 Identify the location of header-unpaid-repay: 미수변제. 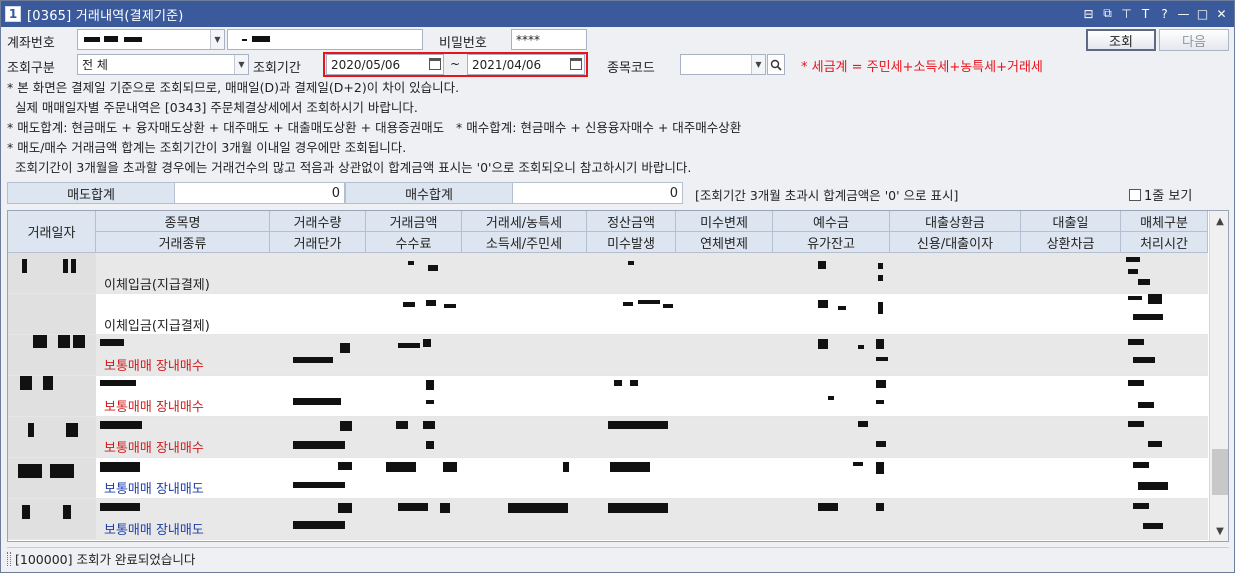
(724, 221).